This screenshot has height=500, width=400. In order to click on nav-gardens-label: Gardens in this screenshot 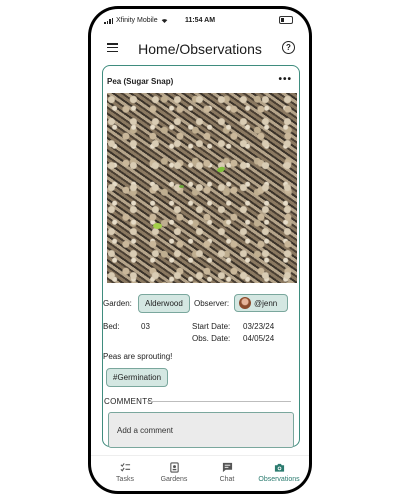, I will do `click(174, 479)`.